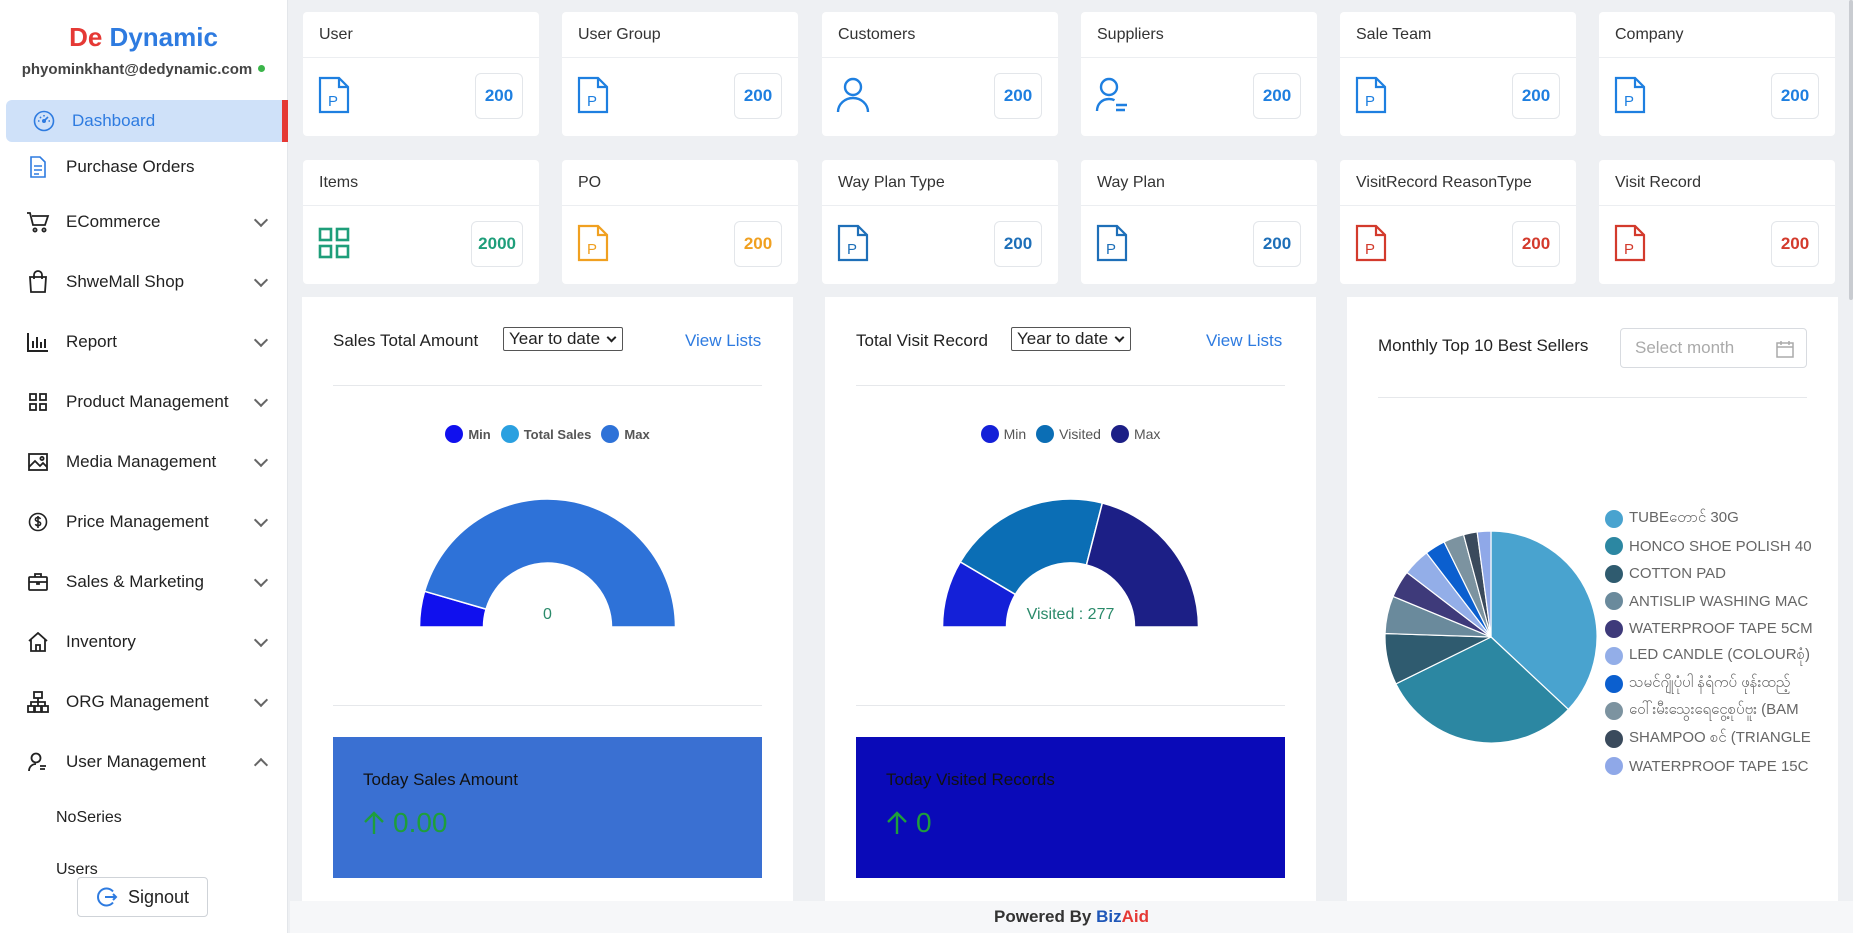 The height and width of the screenshot is (933, 1853). What do you see at coordinates (38, 462) in the screenshot?
I see `image-icon` at bounding box center [38, 462].